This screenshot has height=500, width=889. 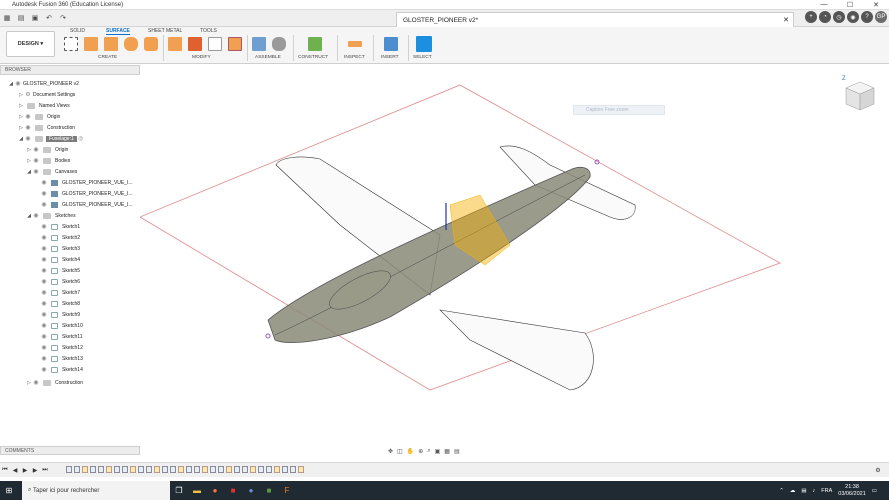 What do you see at coordinates (876, 5) in the screenshot?
I see `close-button: ✕` at bounding box center [876, 5].